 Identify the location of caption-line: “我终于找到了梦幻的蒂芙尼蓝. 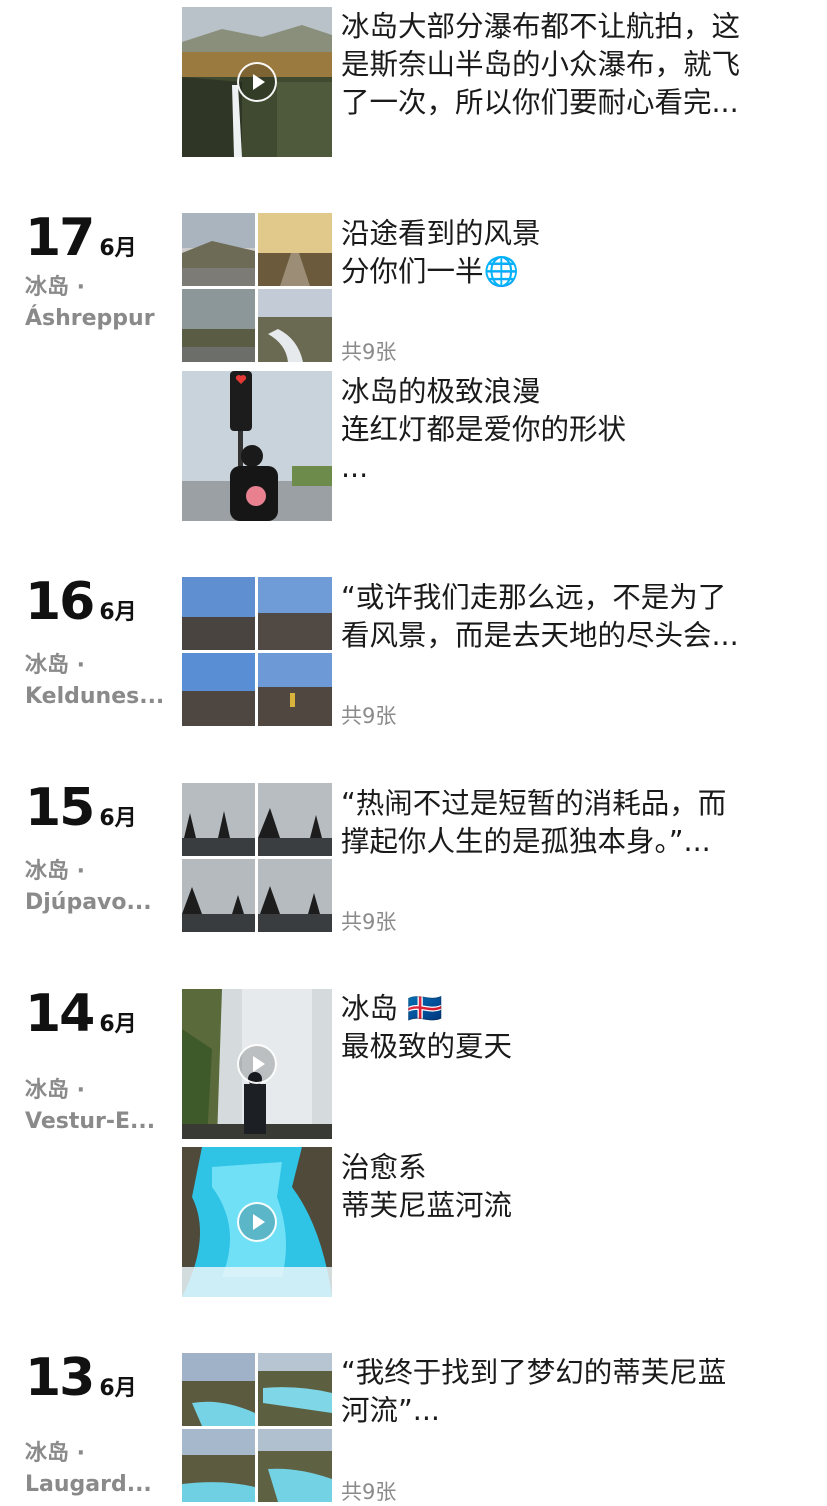
(534, 1372).